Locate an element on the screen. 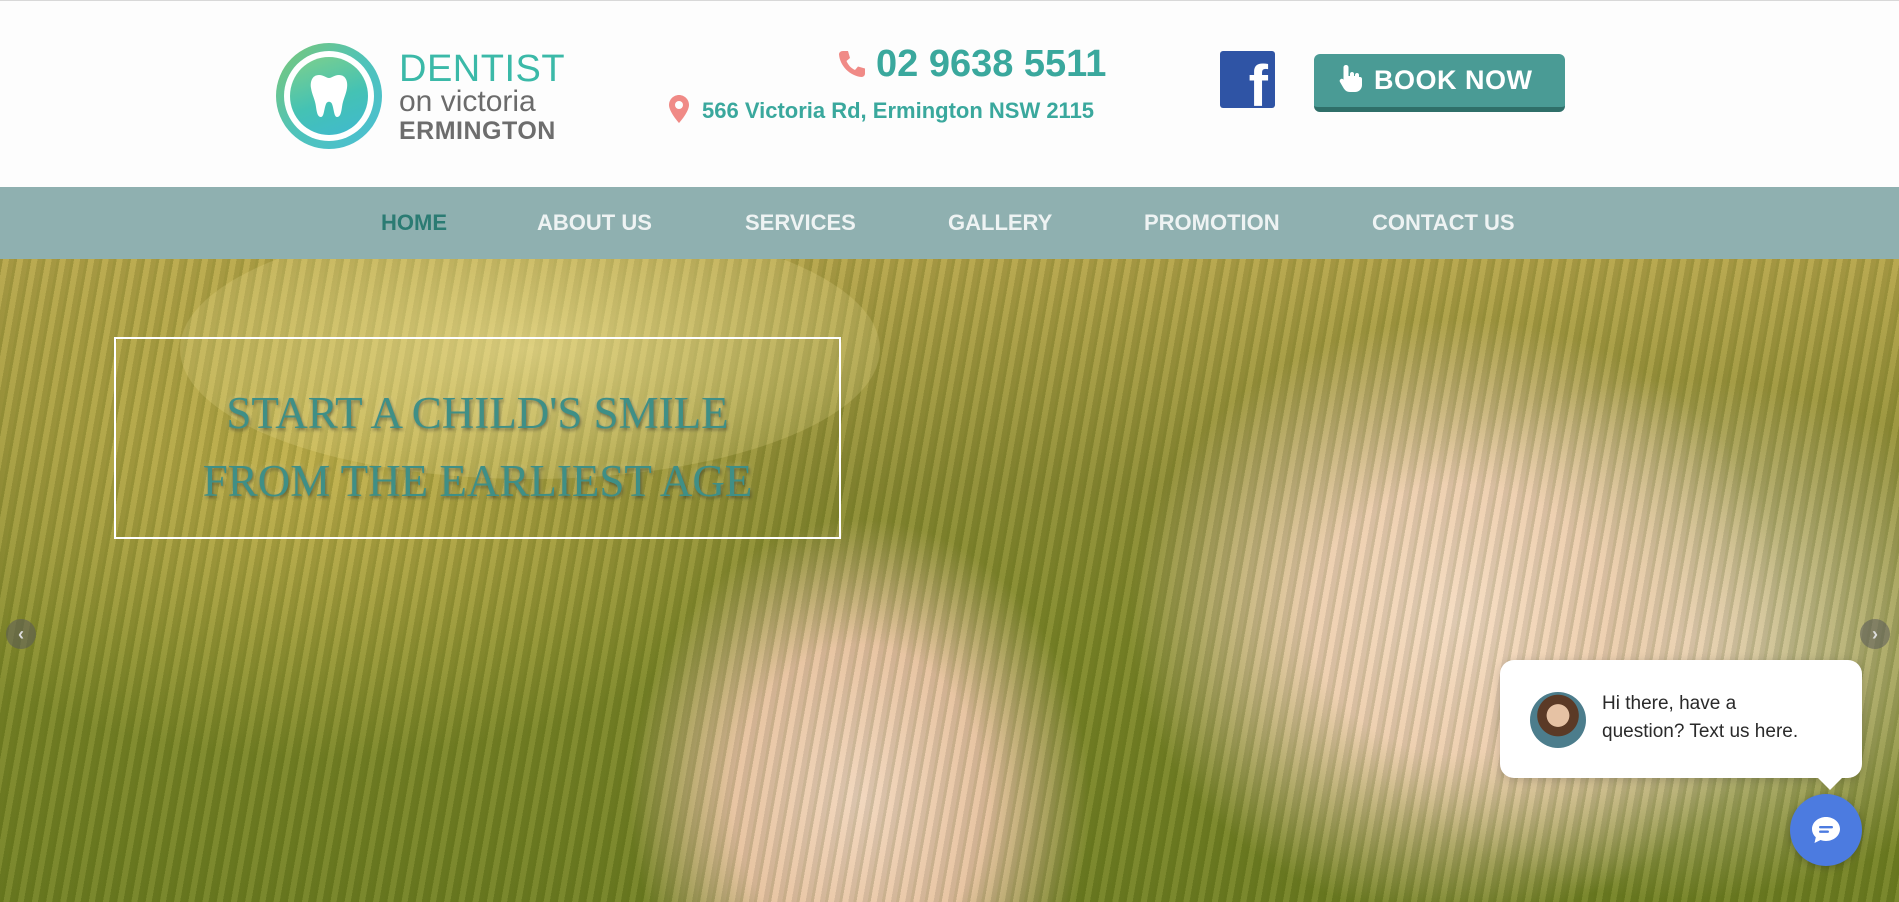 This screenshot has height=902, width=1899. logo-emblem is located at coordinates (329, 96).